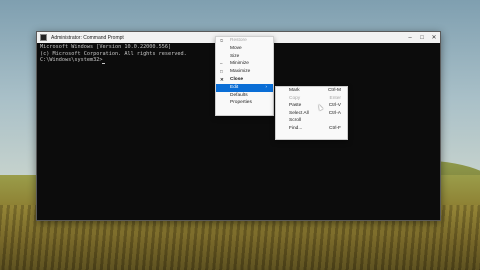  What do you see at coordinates (239, 95) in the screenshot?
I see `menu-item-label: Defaults` at bounding box center [239, 95].